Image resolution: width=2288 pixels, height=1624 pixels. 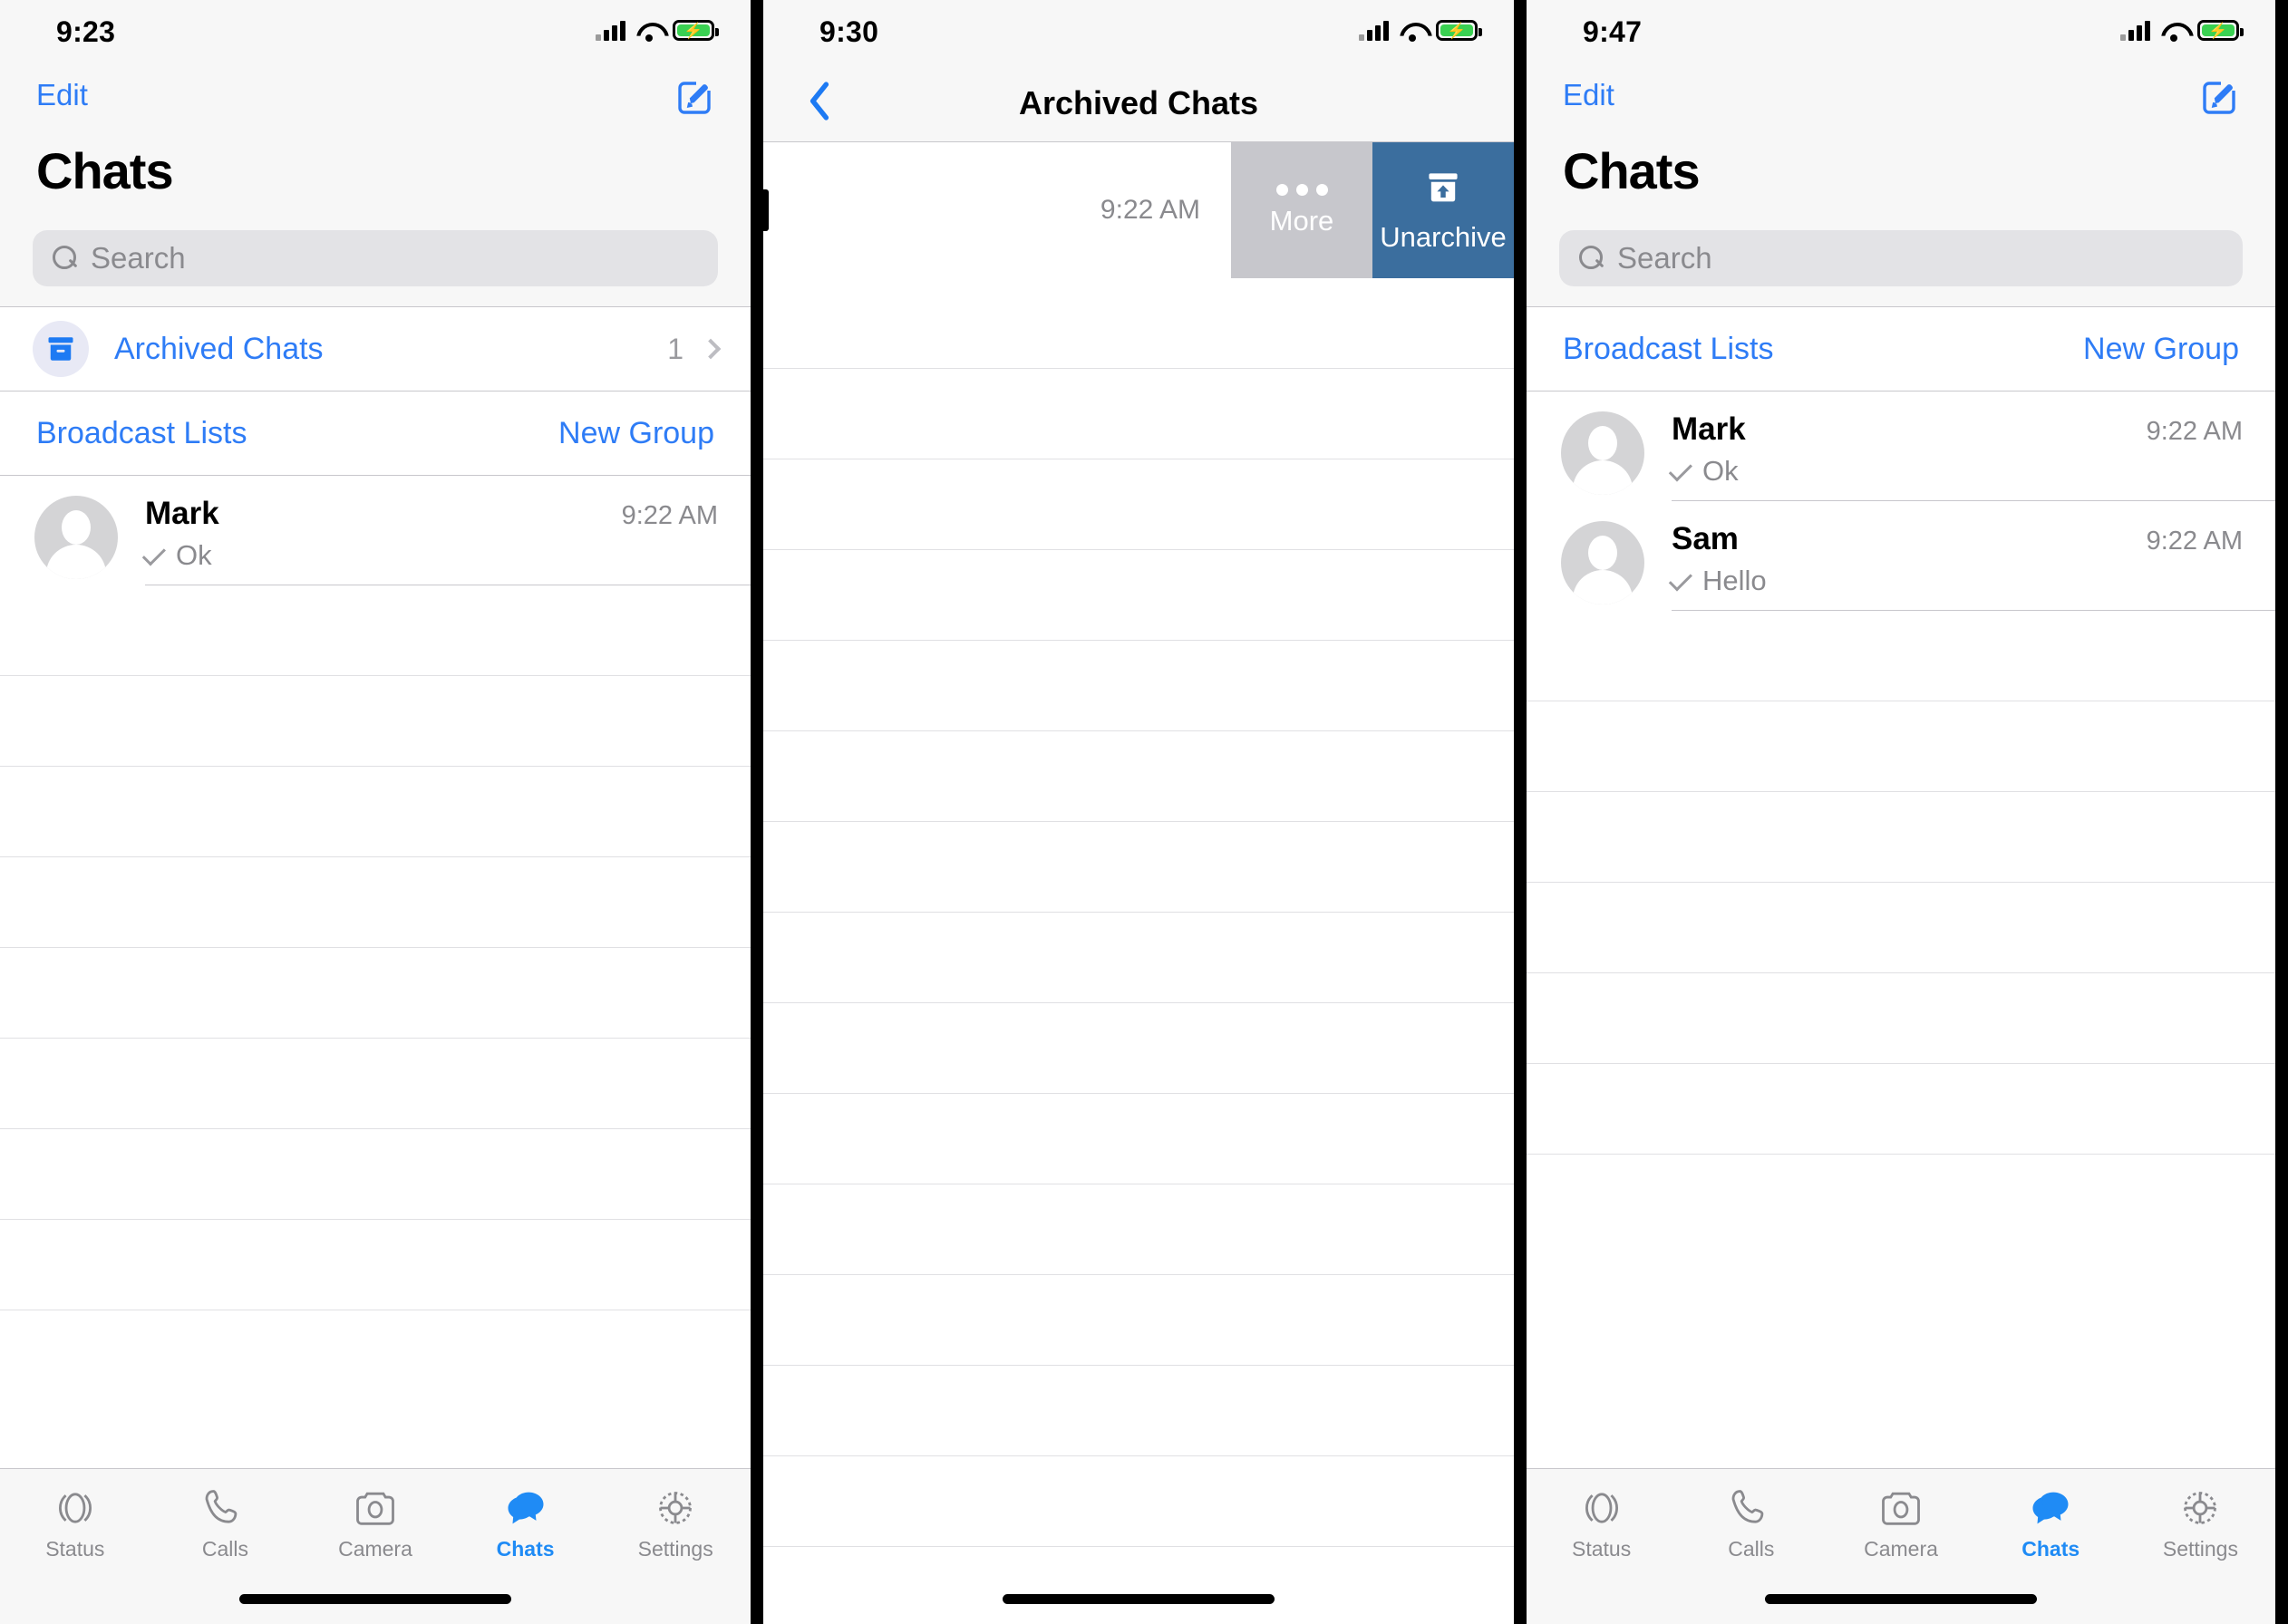 I want to click on unarchive-icon, so click(x=1443, y=190).